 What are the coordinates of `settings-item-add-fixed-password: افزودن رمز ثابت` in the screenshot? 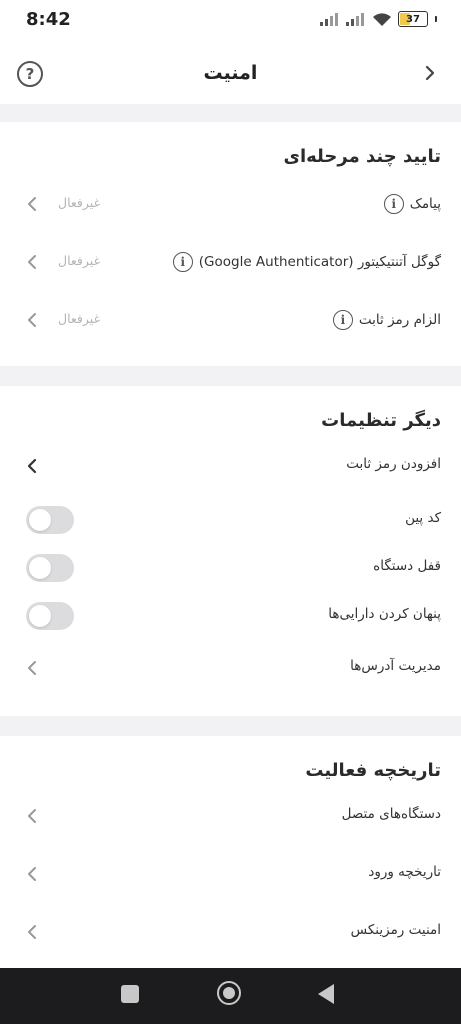 It's located at (230, 466).